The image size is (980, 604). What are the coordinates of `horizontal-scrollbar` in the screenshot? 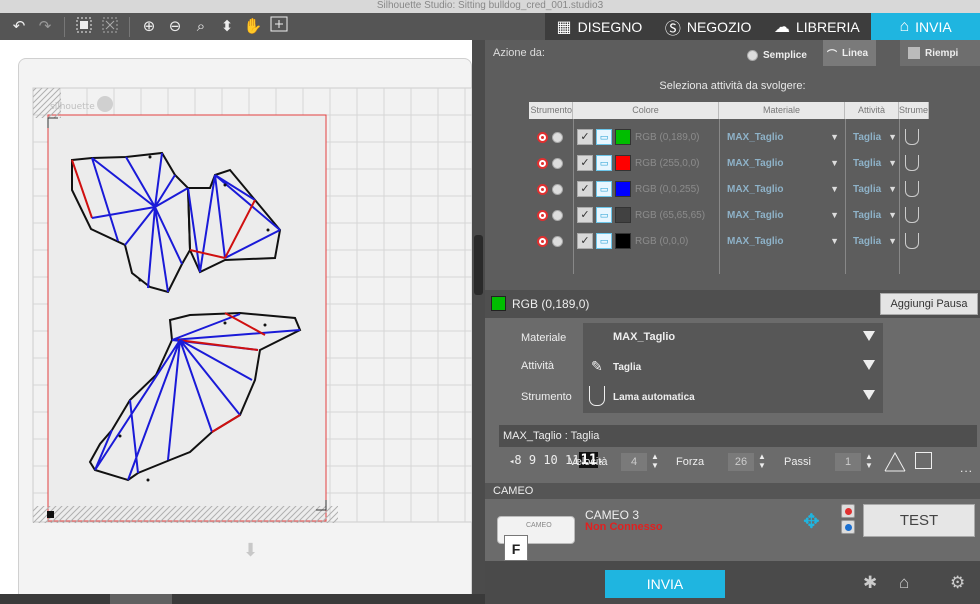 It's located at (242, 599).